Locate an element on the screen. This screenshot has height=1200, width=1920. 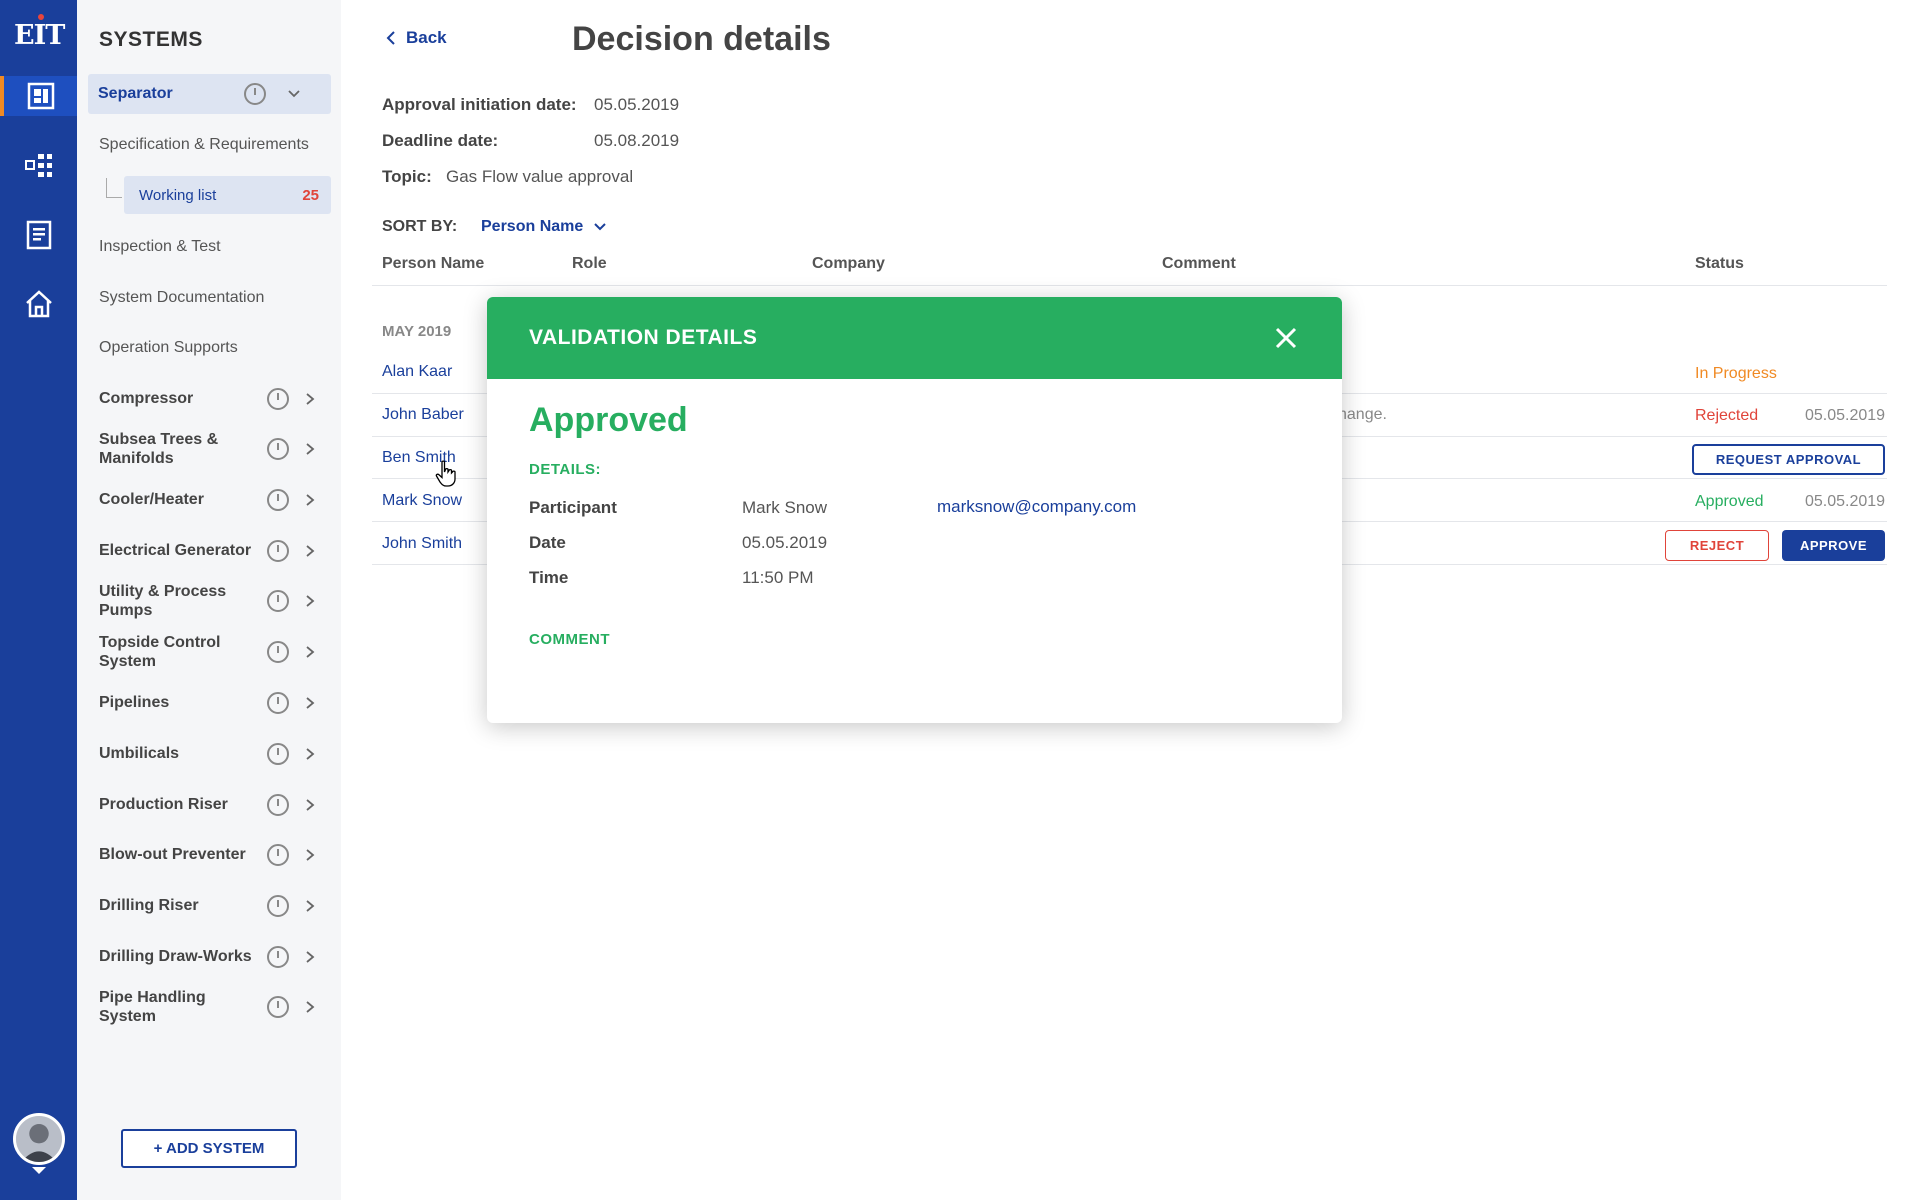
sidebar-sub-documentation: System Documentation is located at coordinates (181, 298).